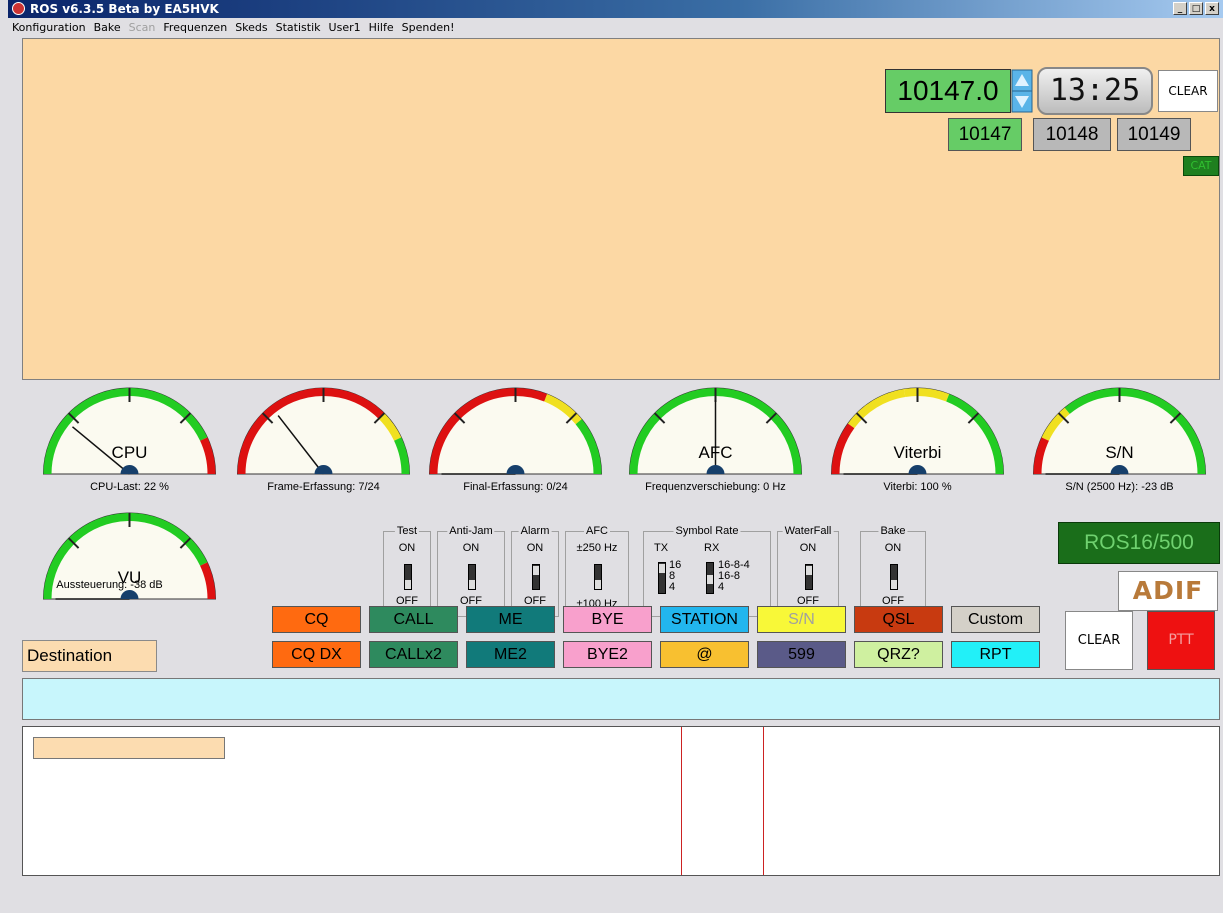  Describe the element at coordinates (510, 654) in the screenshot. I see `macro-me2-button: ME2` at that location.